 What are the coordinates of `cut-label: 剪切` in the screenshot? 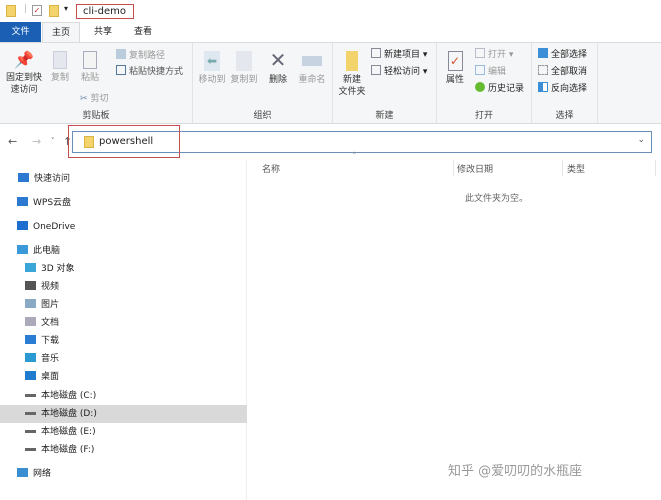 It's located at (99, 99).